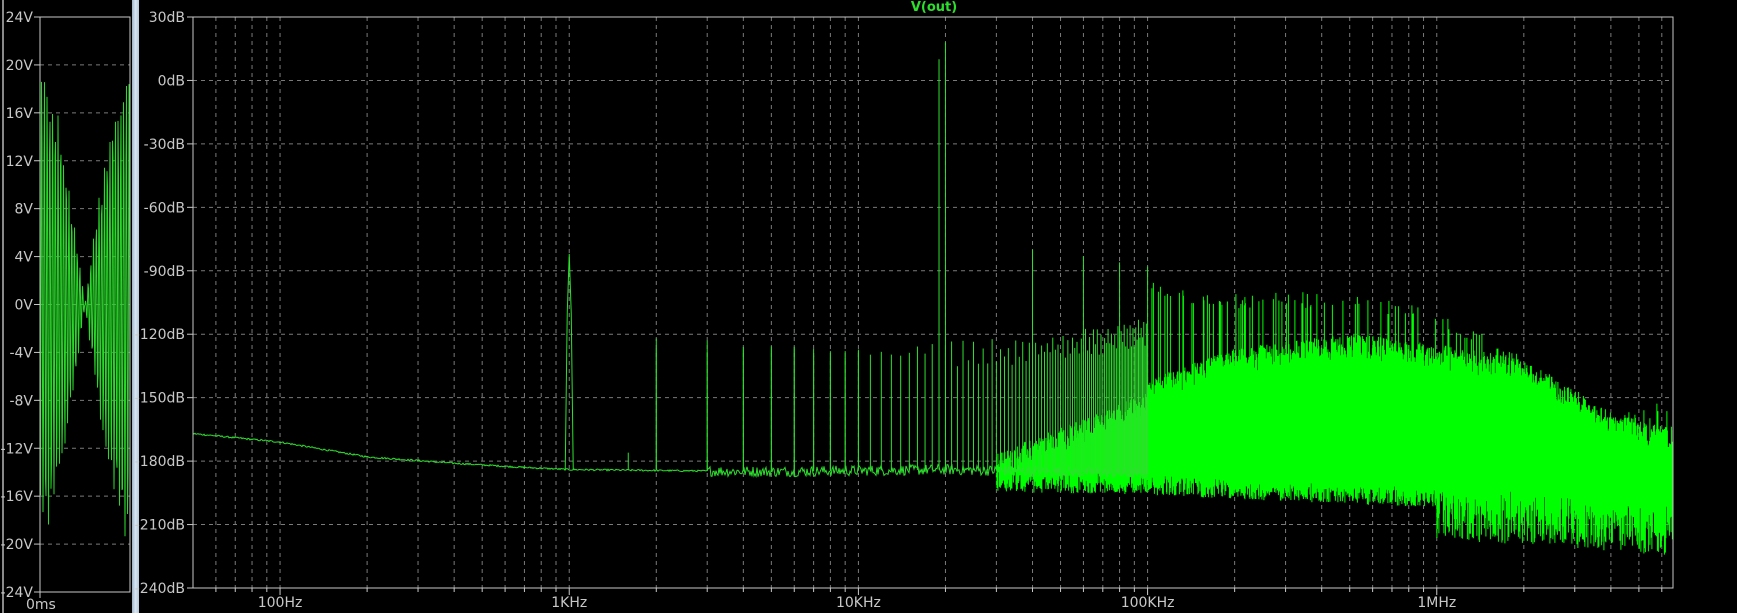 This screenshot has height=613, width=1737. I want to click on transient-y-tick-label: -12V, so click(17, 449).